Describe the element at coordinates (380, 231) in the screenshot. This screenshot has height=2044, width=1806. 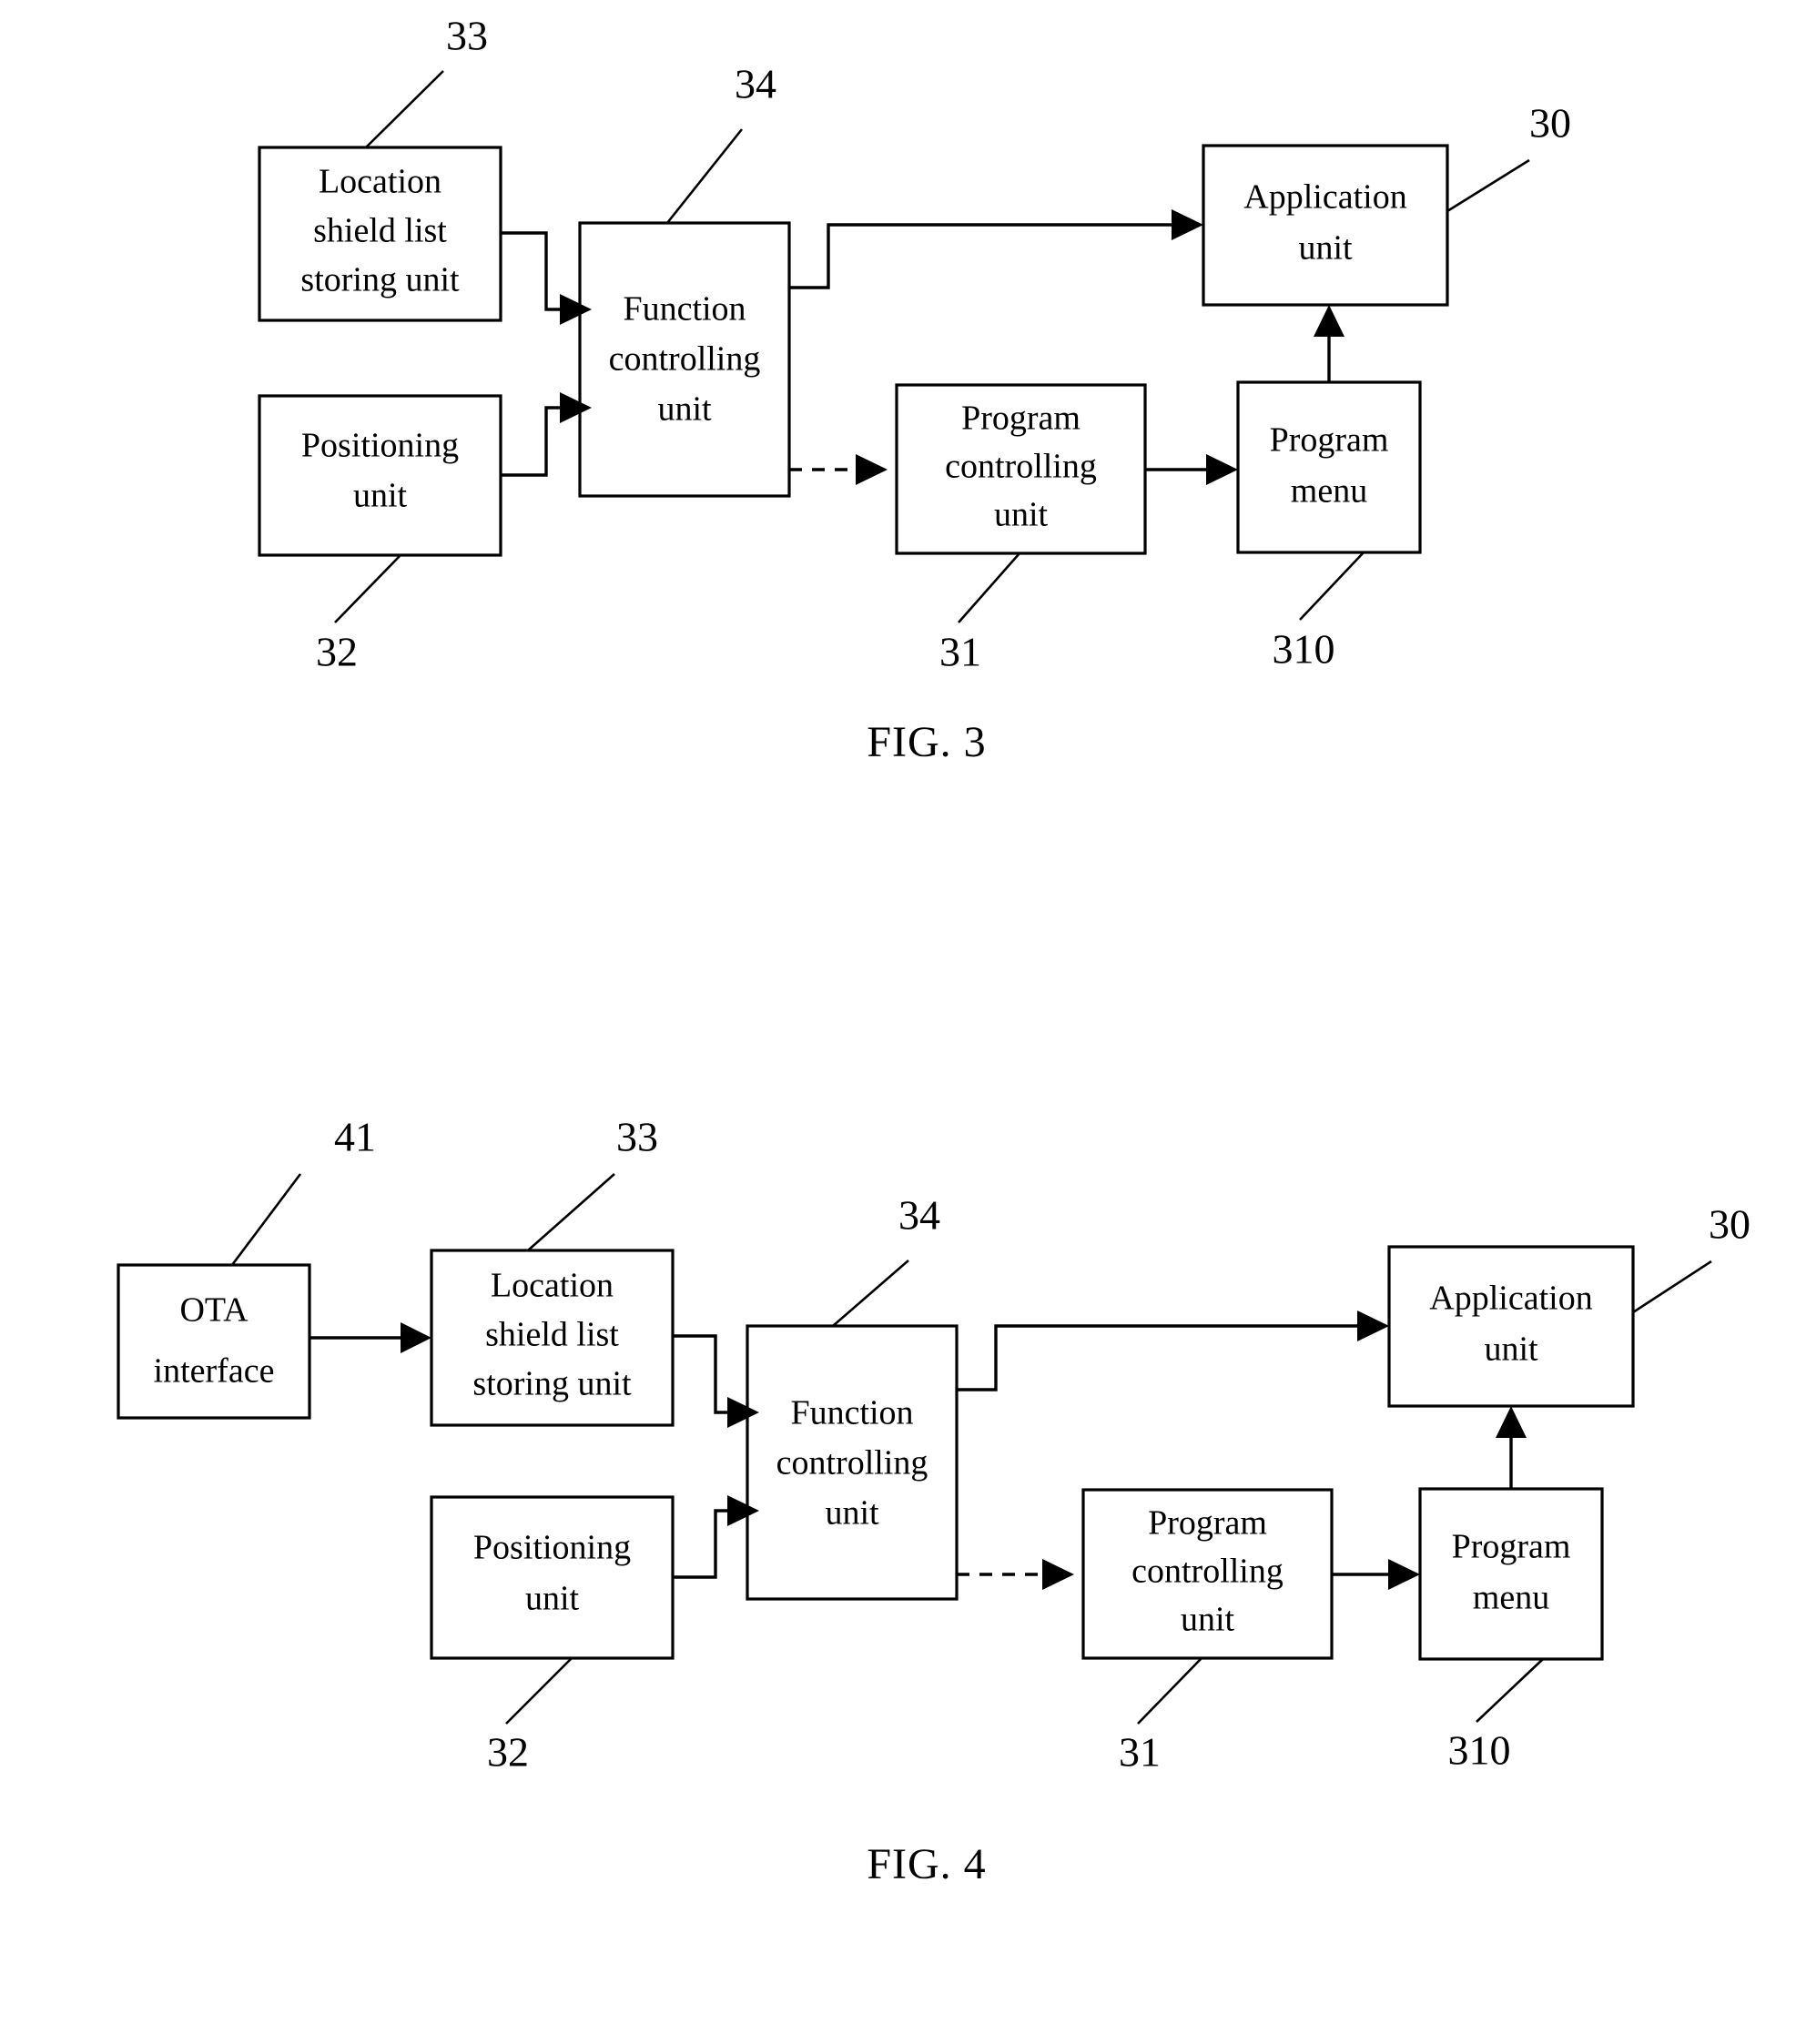
I see `fig3-location-shield-label-line-2: shield list` at that location.